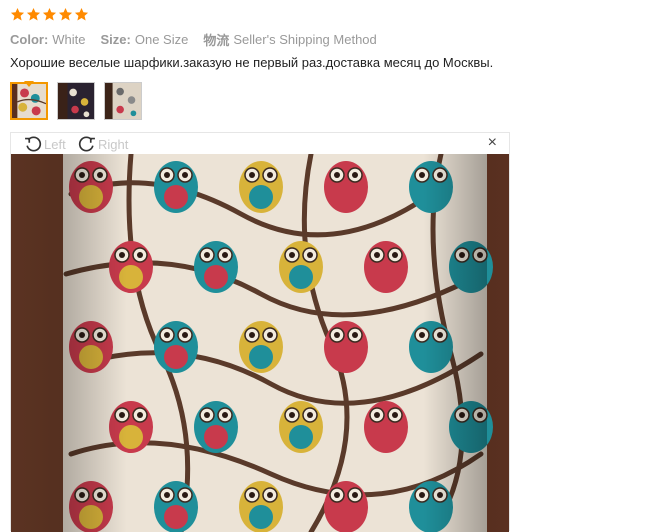  Describe the element at coordinates (113, 144) in the screenshot. I see `rotate-right-label: Right` at that location.